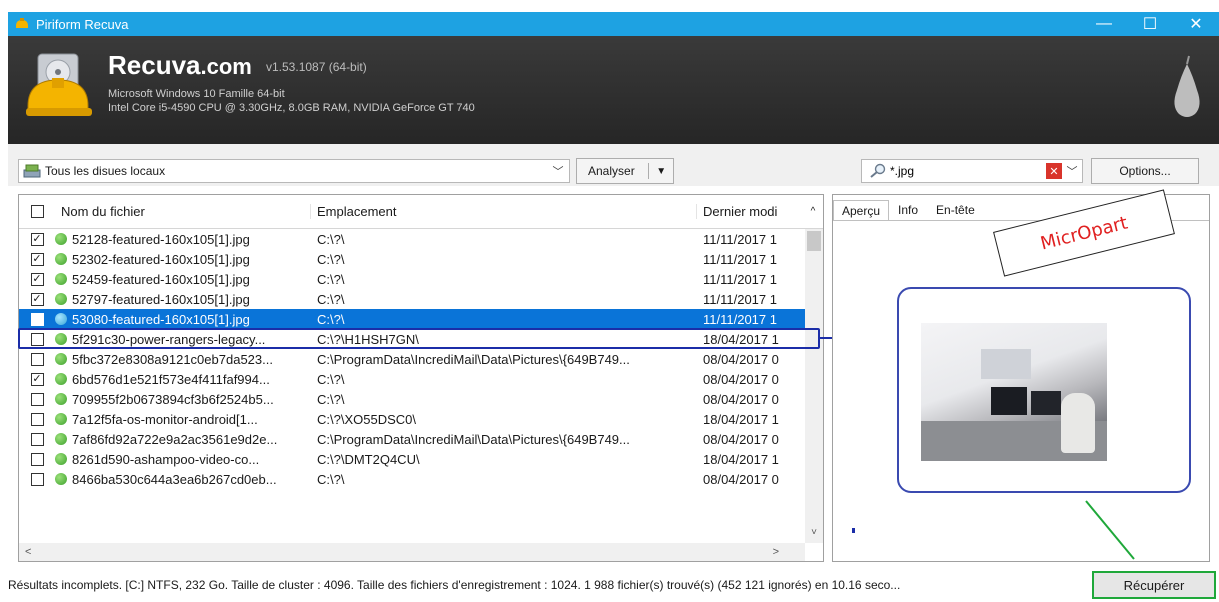  What do you see at coordinates (558, 172) in the screenshot?
I see `chevron-down-icon: ﹀` at bounding box center [558, 172].